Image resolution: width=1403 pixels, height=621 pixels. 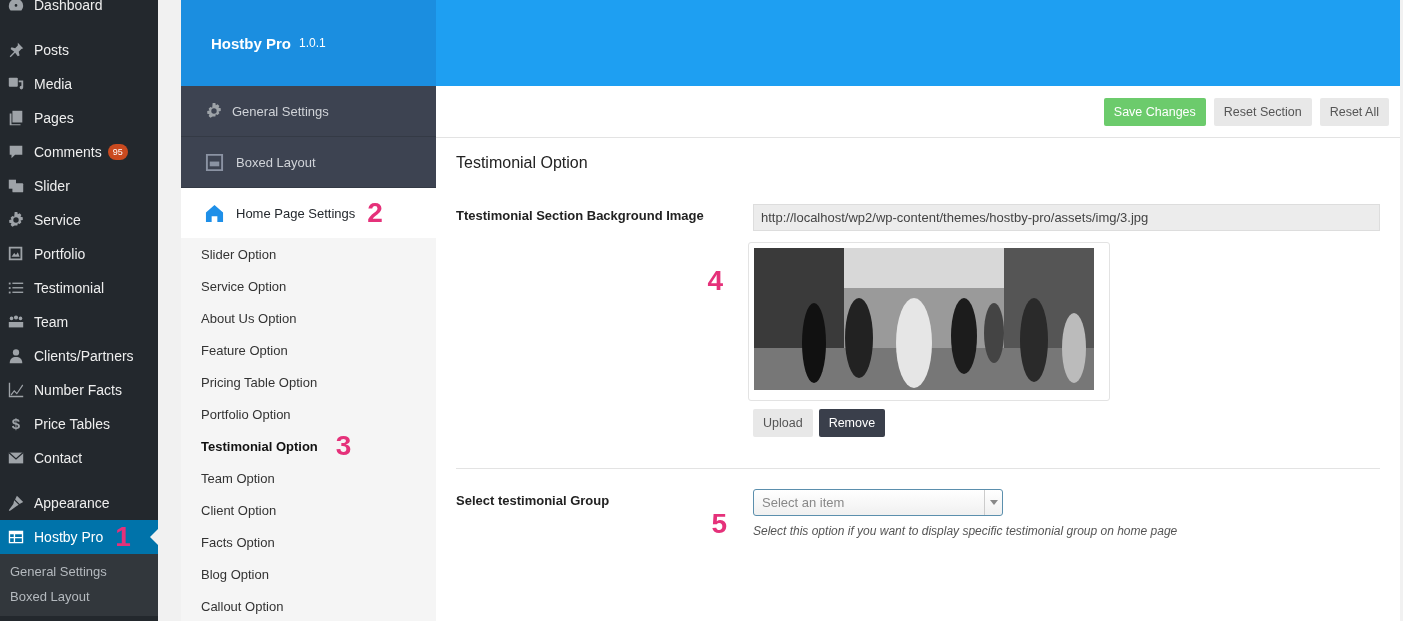 What do you see at coordinates (79, 84) in the screenshot?
I see `admin-menu-item: Media` at bounding box center [79, 84].